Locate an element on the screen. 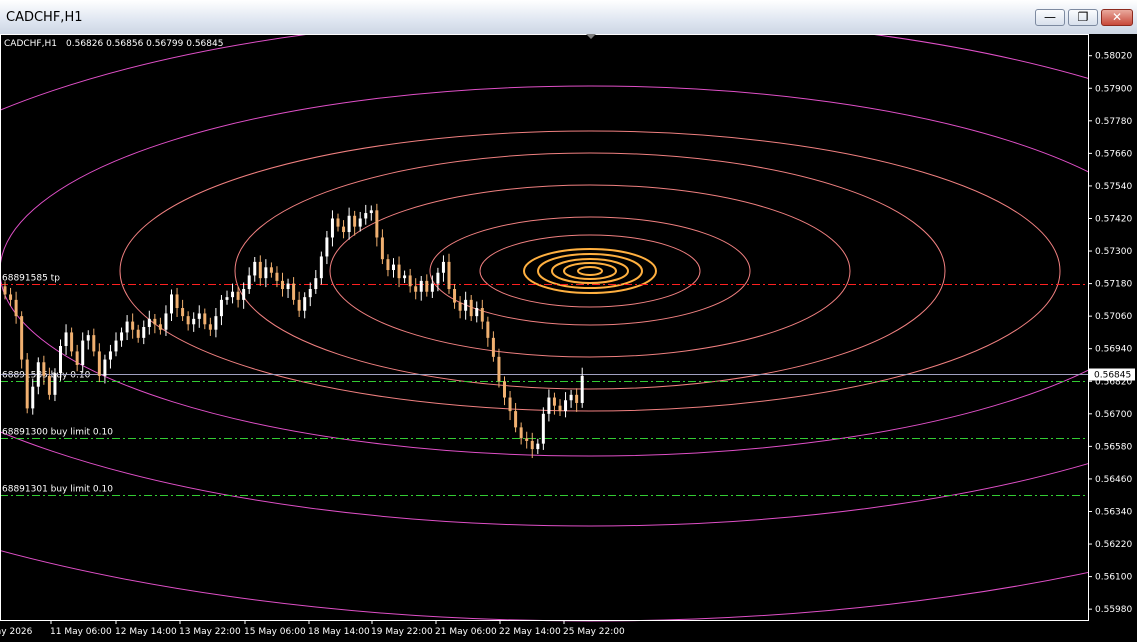  time-tick-label: 12 May 14:00 is located at coordinates (146, 632).